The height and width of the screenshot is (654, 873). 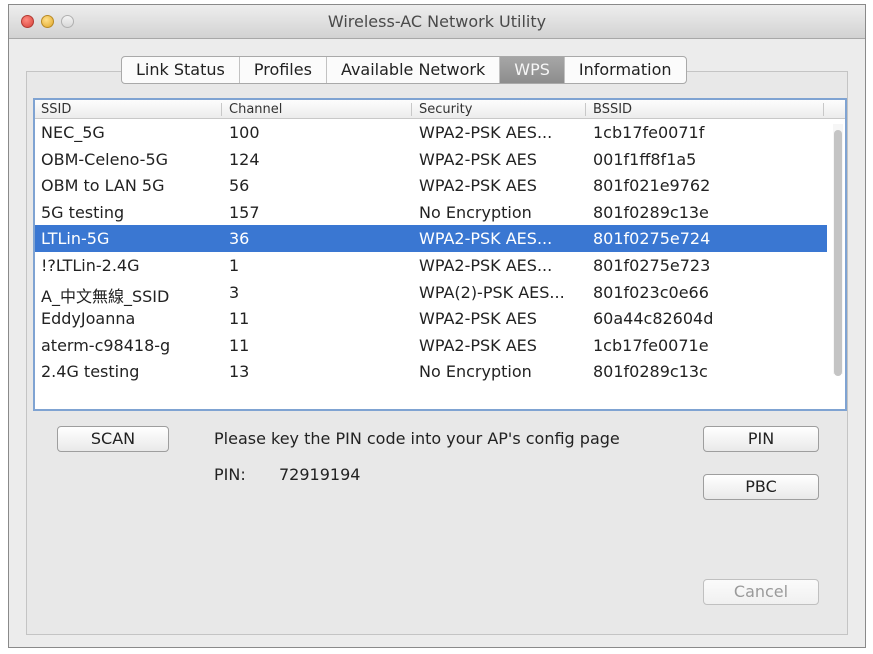 What do you see at coordinates (761, 592) in the screenshot?
I see `cancel-button: Cancel` at bounding box center [761, 592].